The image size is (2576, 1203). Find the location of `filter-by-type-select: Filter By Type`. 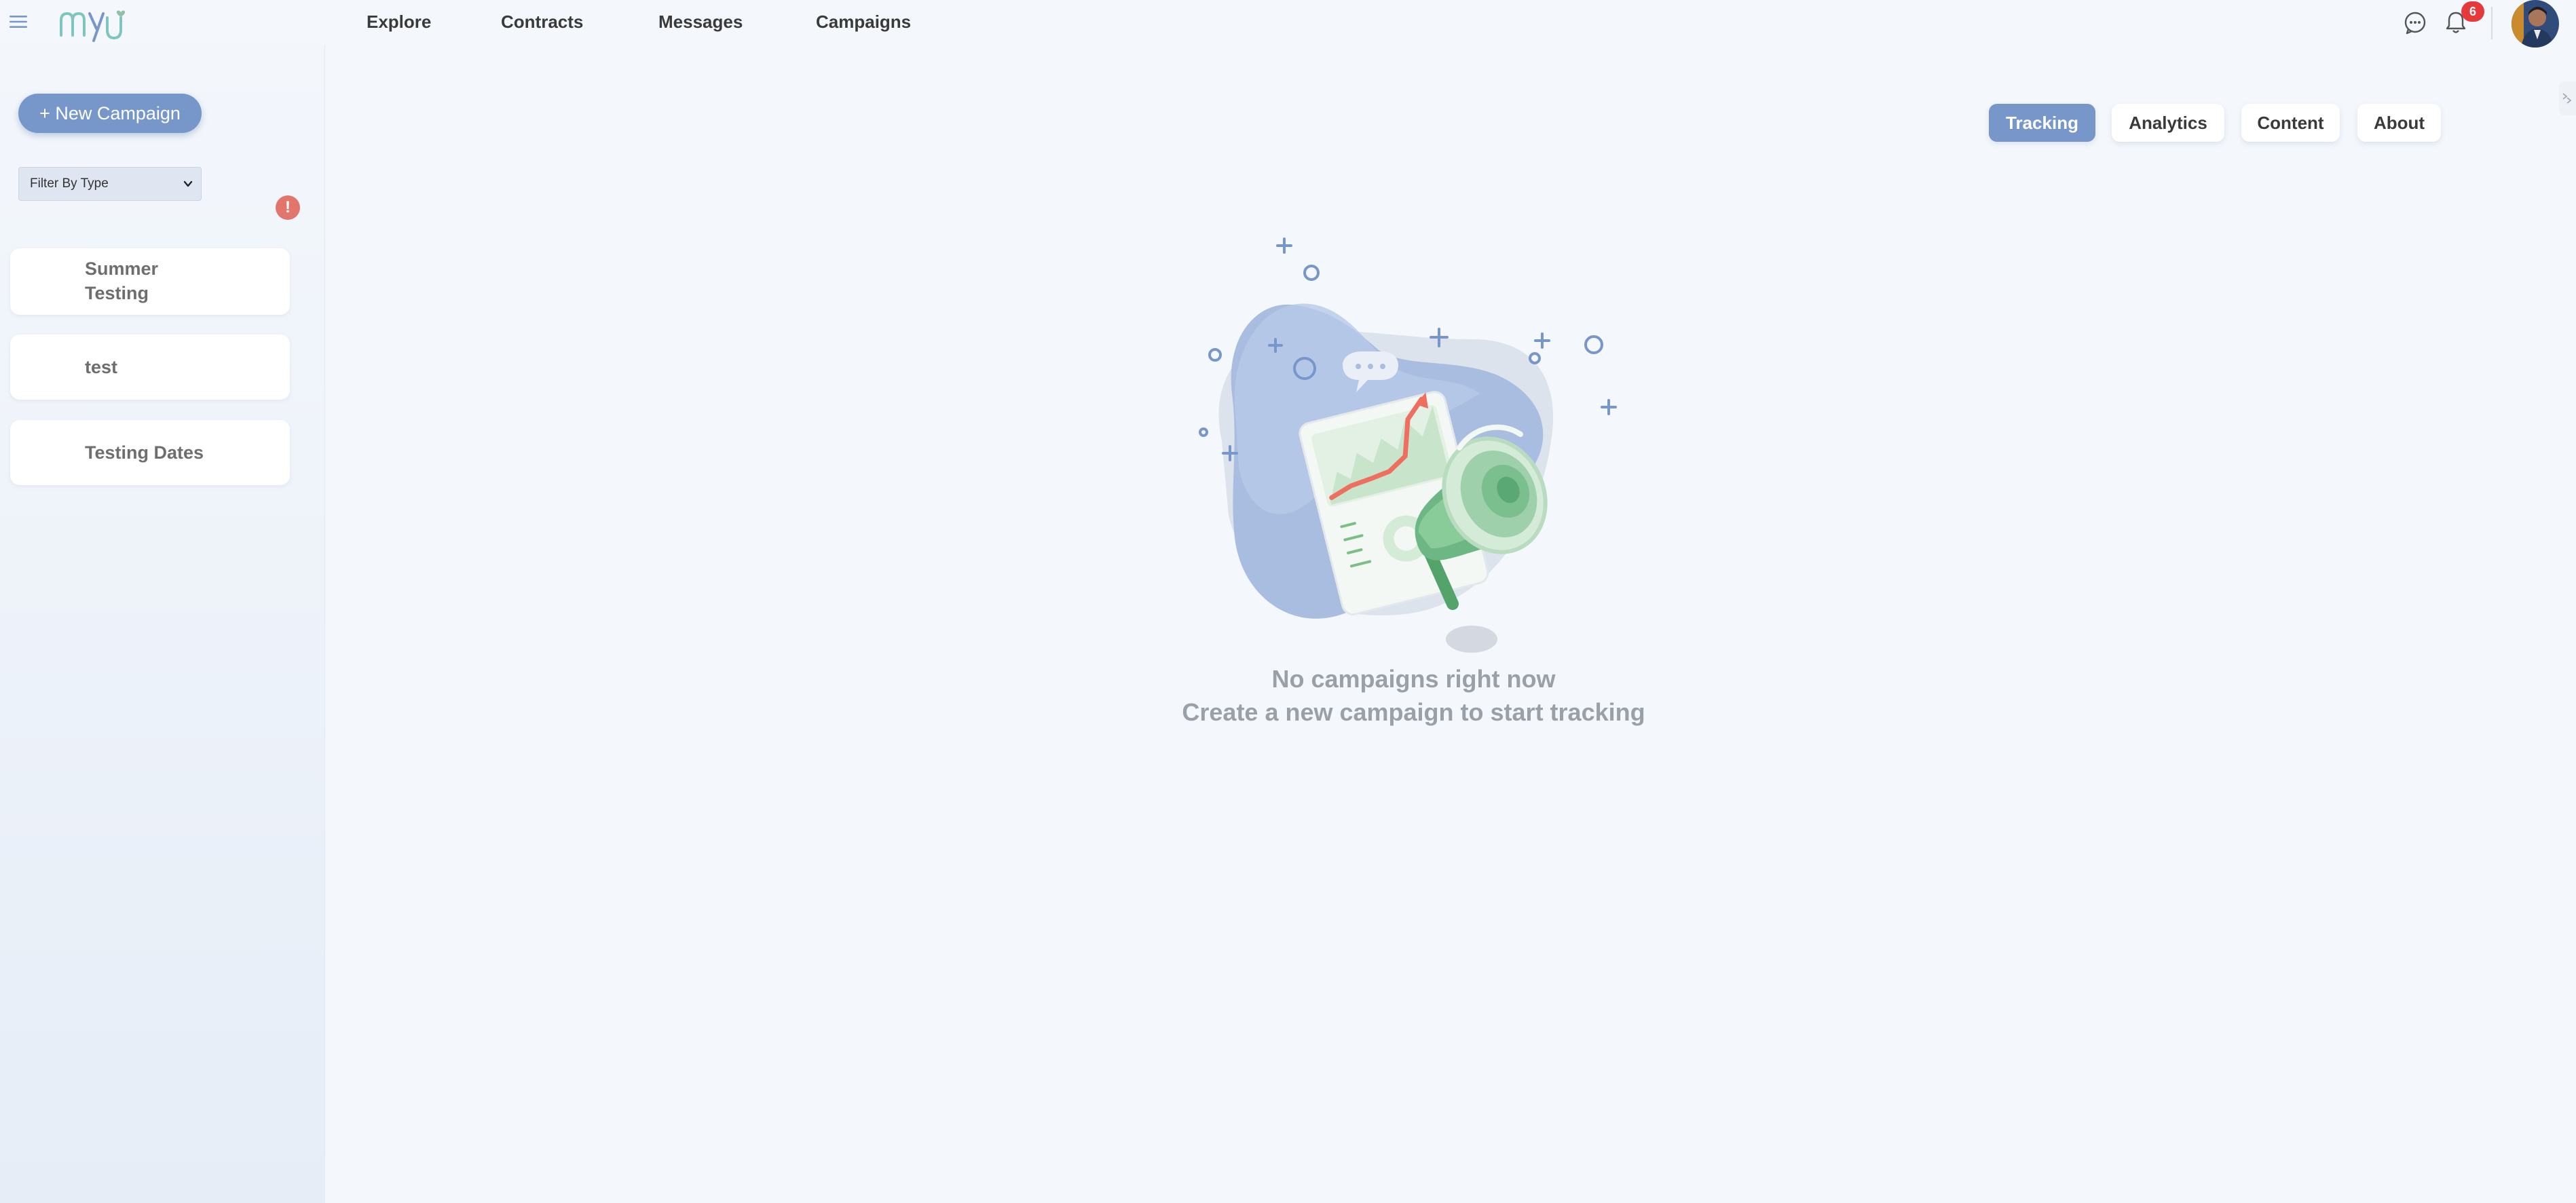

filter-by-type-select: Filter By Type is located at coordinates (110, 184).